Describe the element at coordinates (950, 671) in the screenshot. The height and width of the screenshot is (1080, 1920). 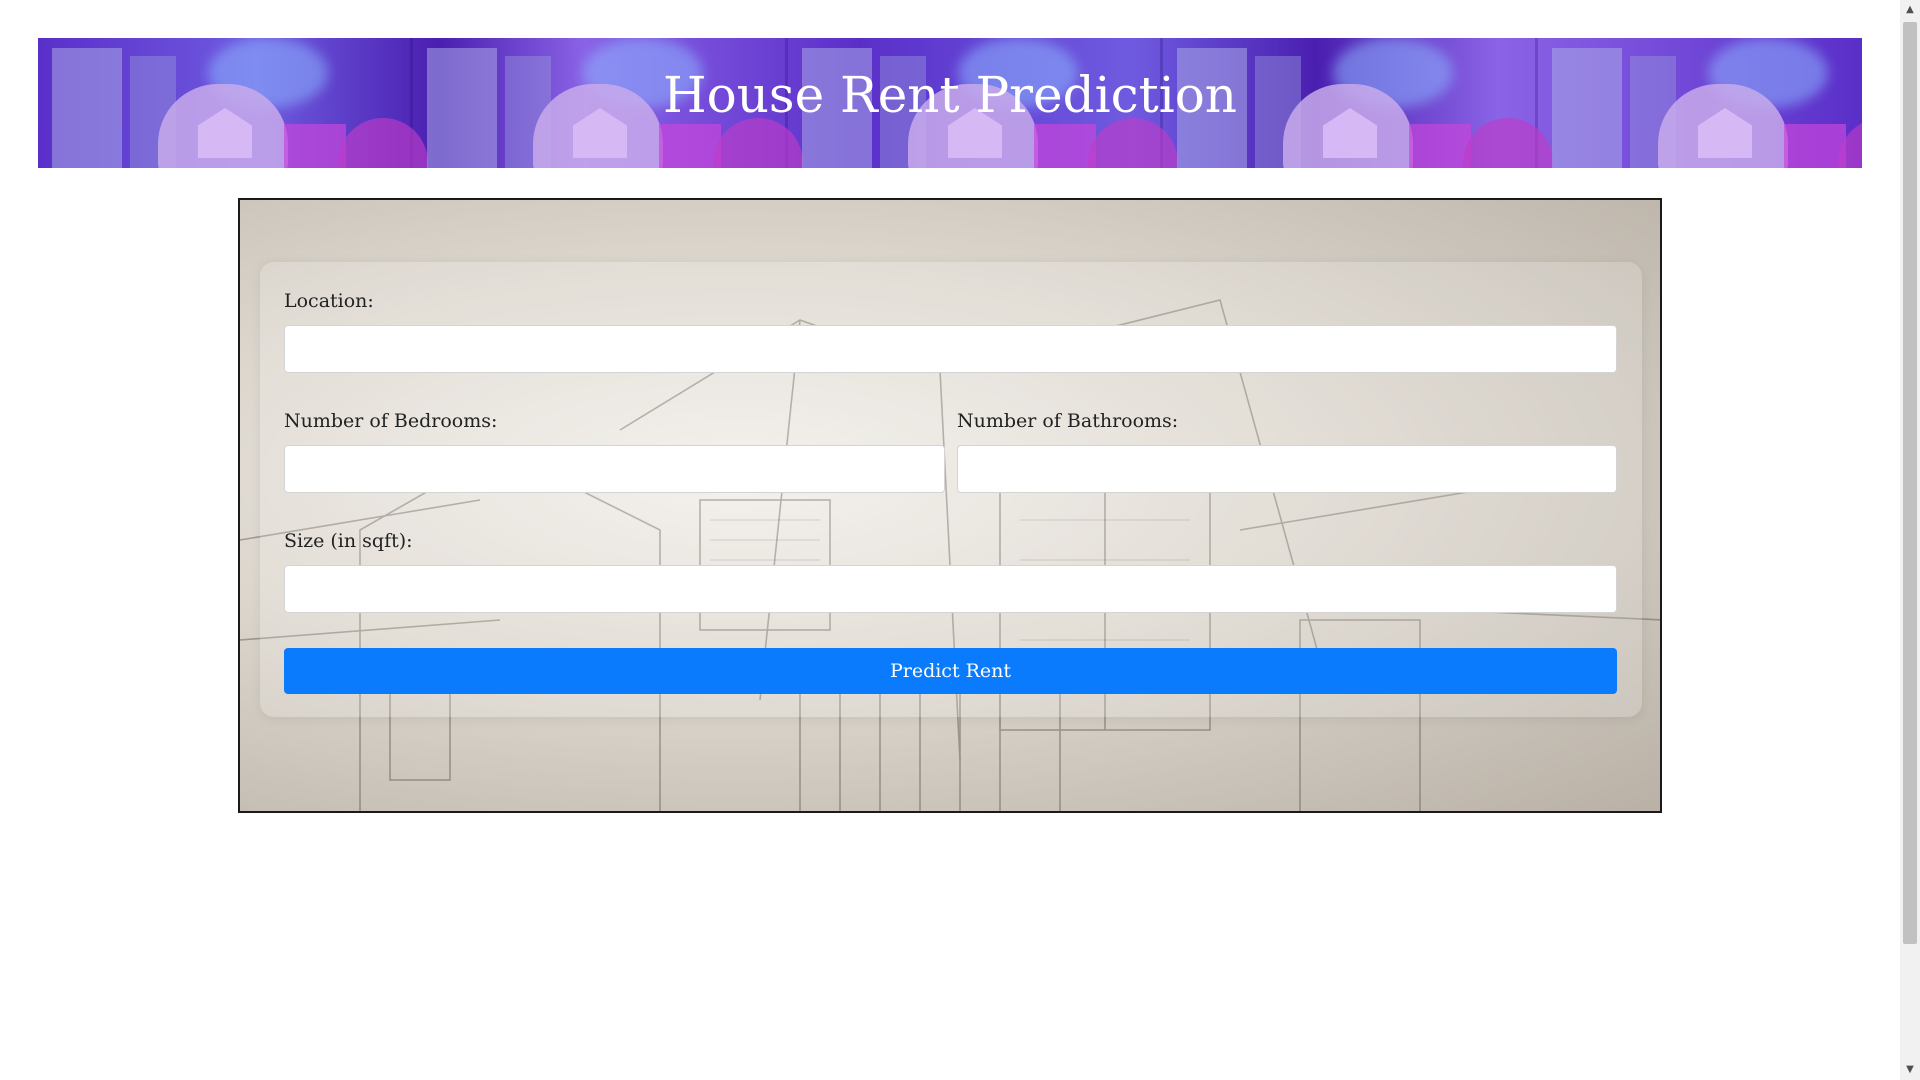
I see `predict-rent-button: Predict Rent` at that location.